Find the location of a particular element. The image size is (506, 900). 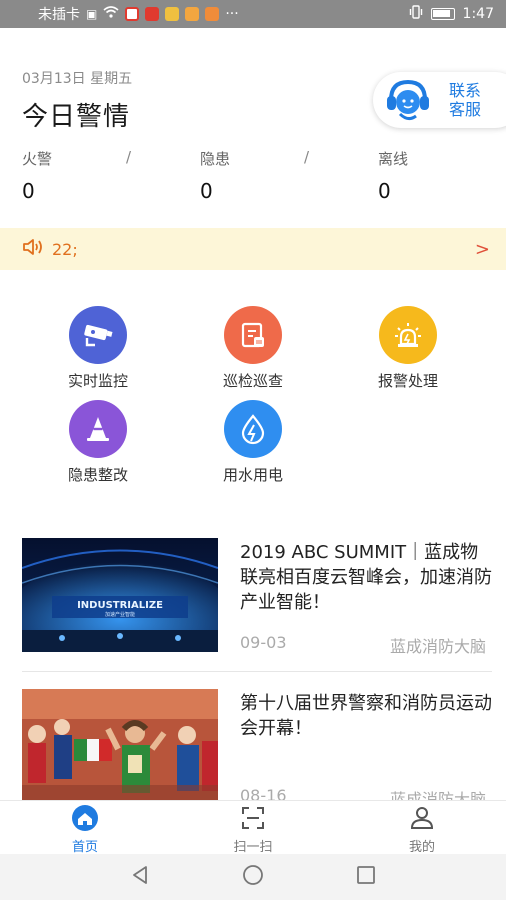

camera-icon is located at coordinates (98, 335).